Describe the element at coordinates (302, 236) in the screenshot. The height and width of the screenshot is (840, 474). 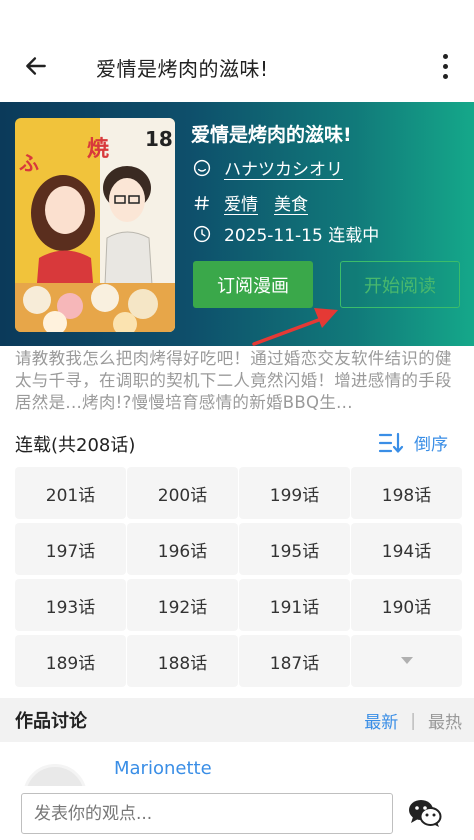
I see `update-status: 2025-11-15 连载中` at that location.